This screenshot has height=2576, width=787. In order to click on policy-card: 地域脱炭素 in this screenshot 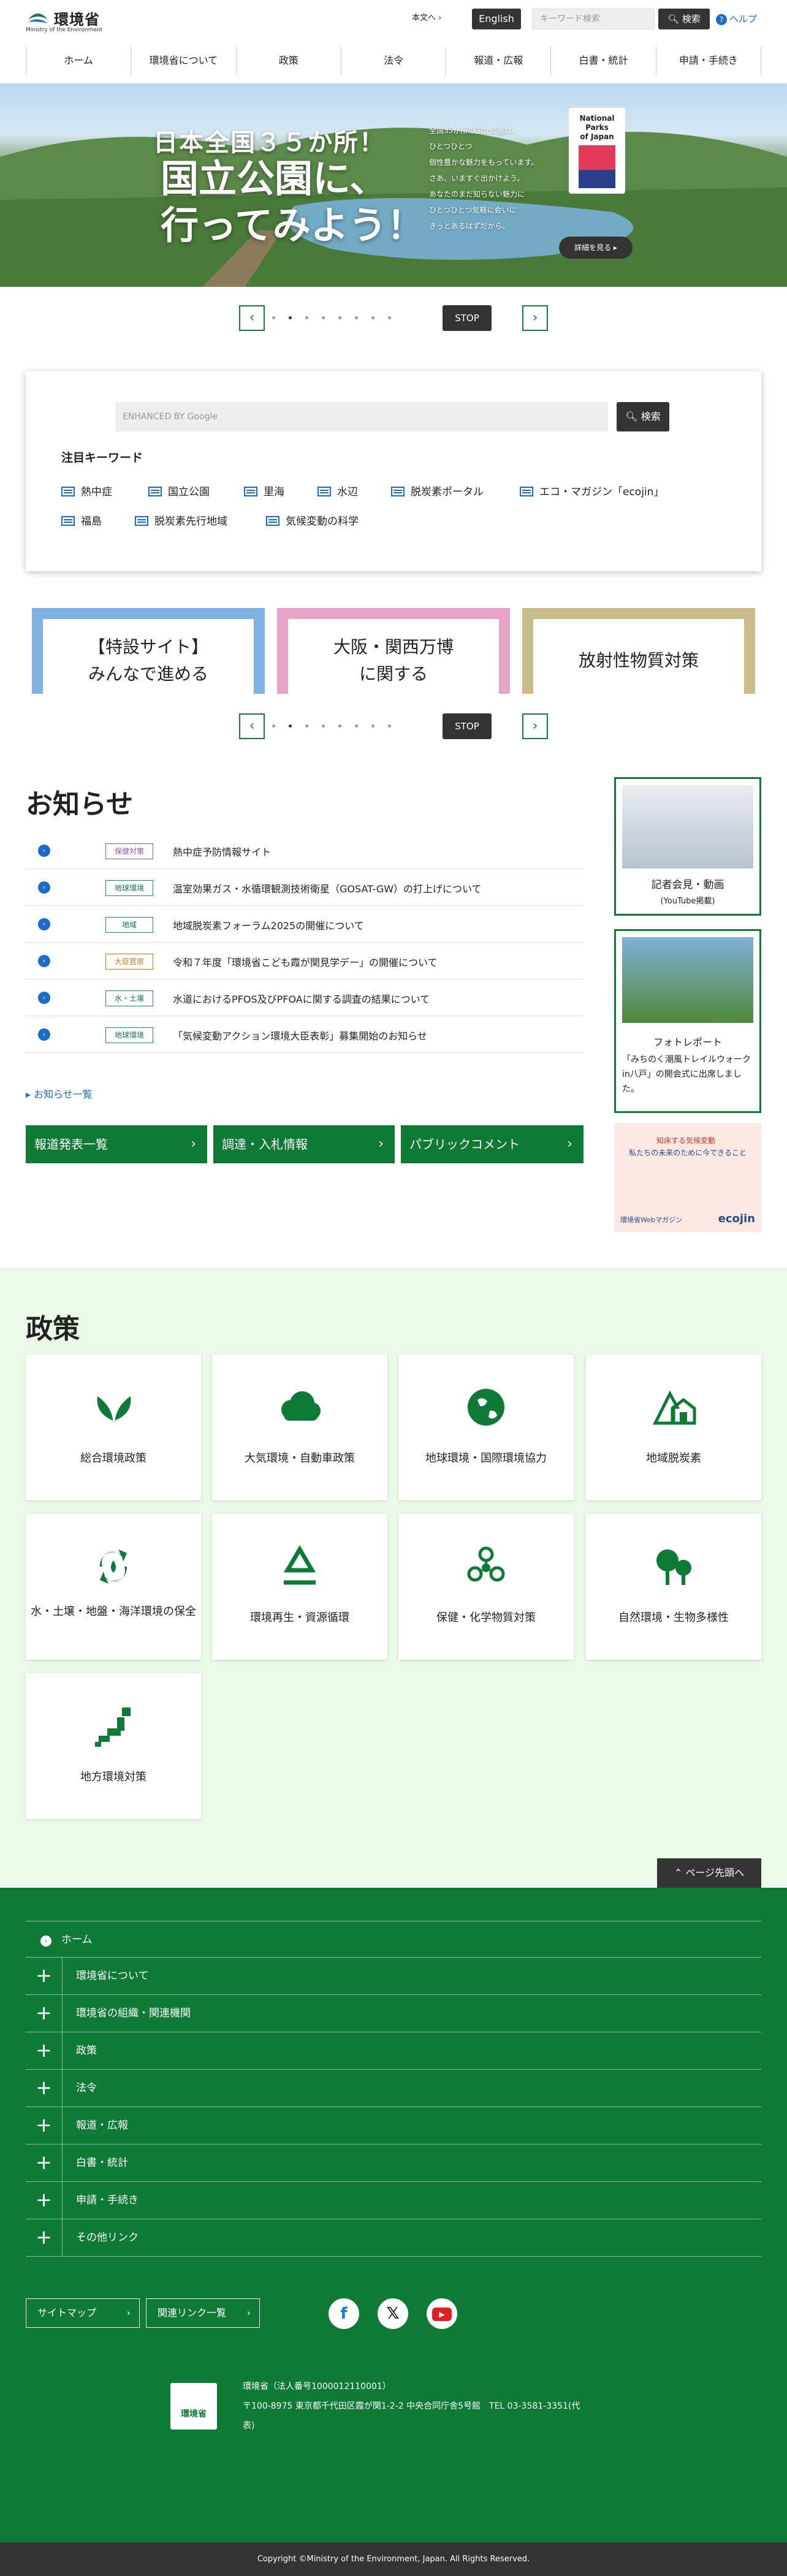, I will do `click(673, 1427)`.